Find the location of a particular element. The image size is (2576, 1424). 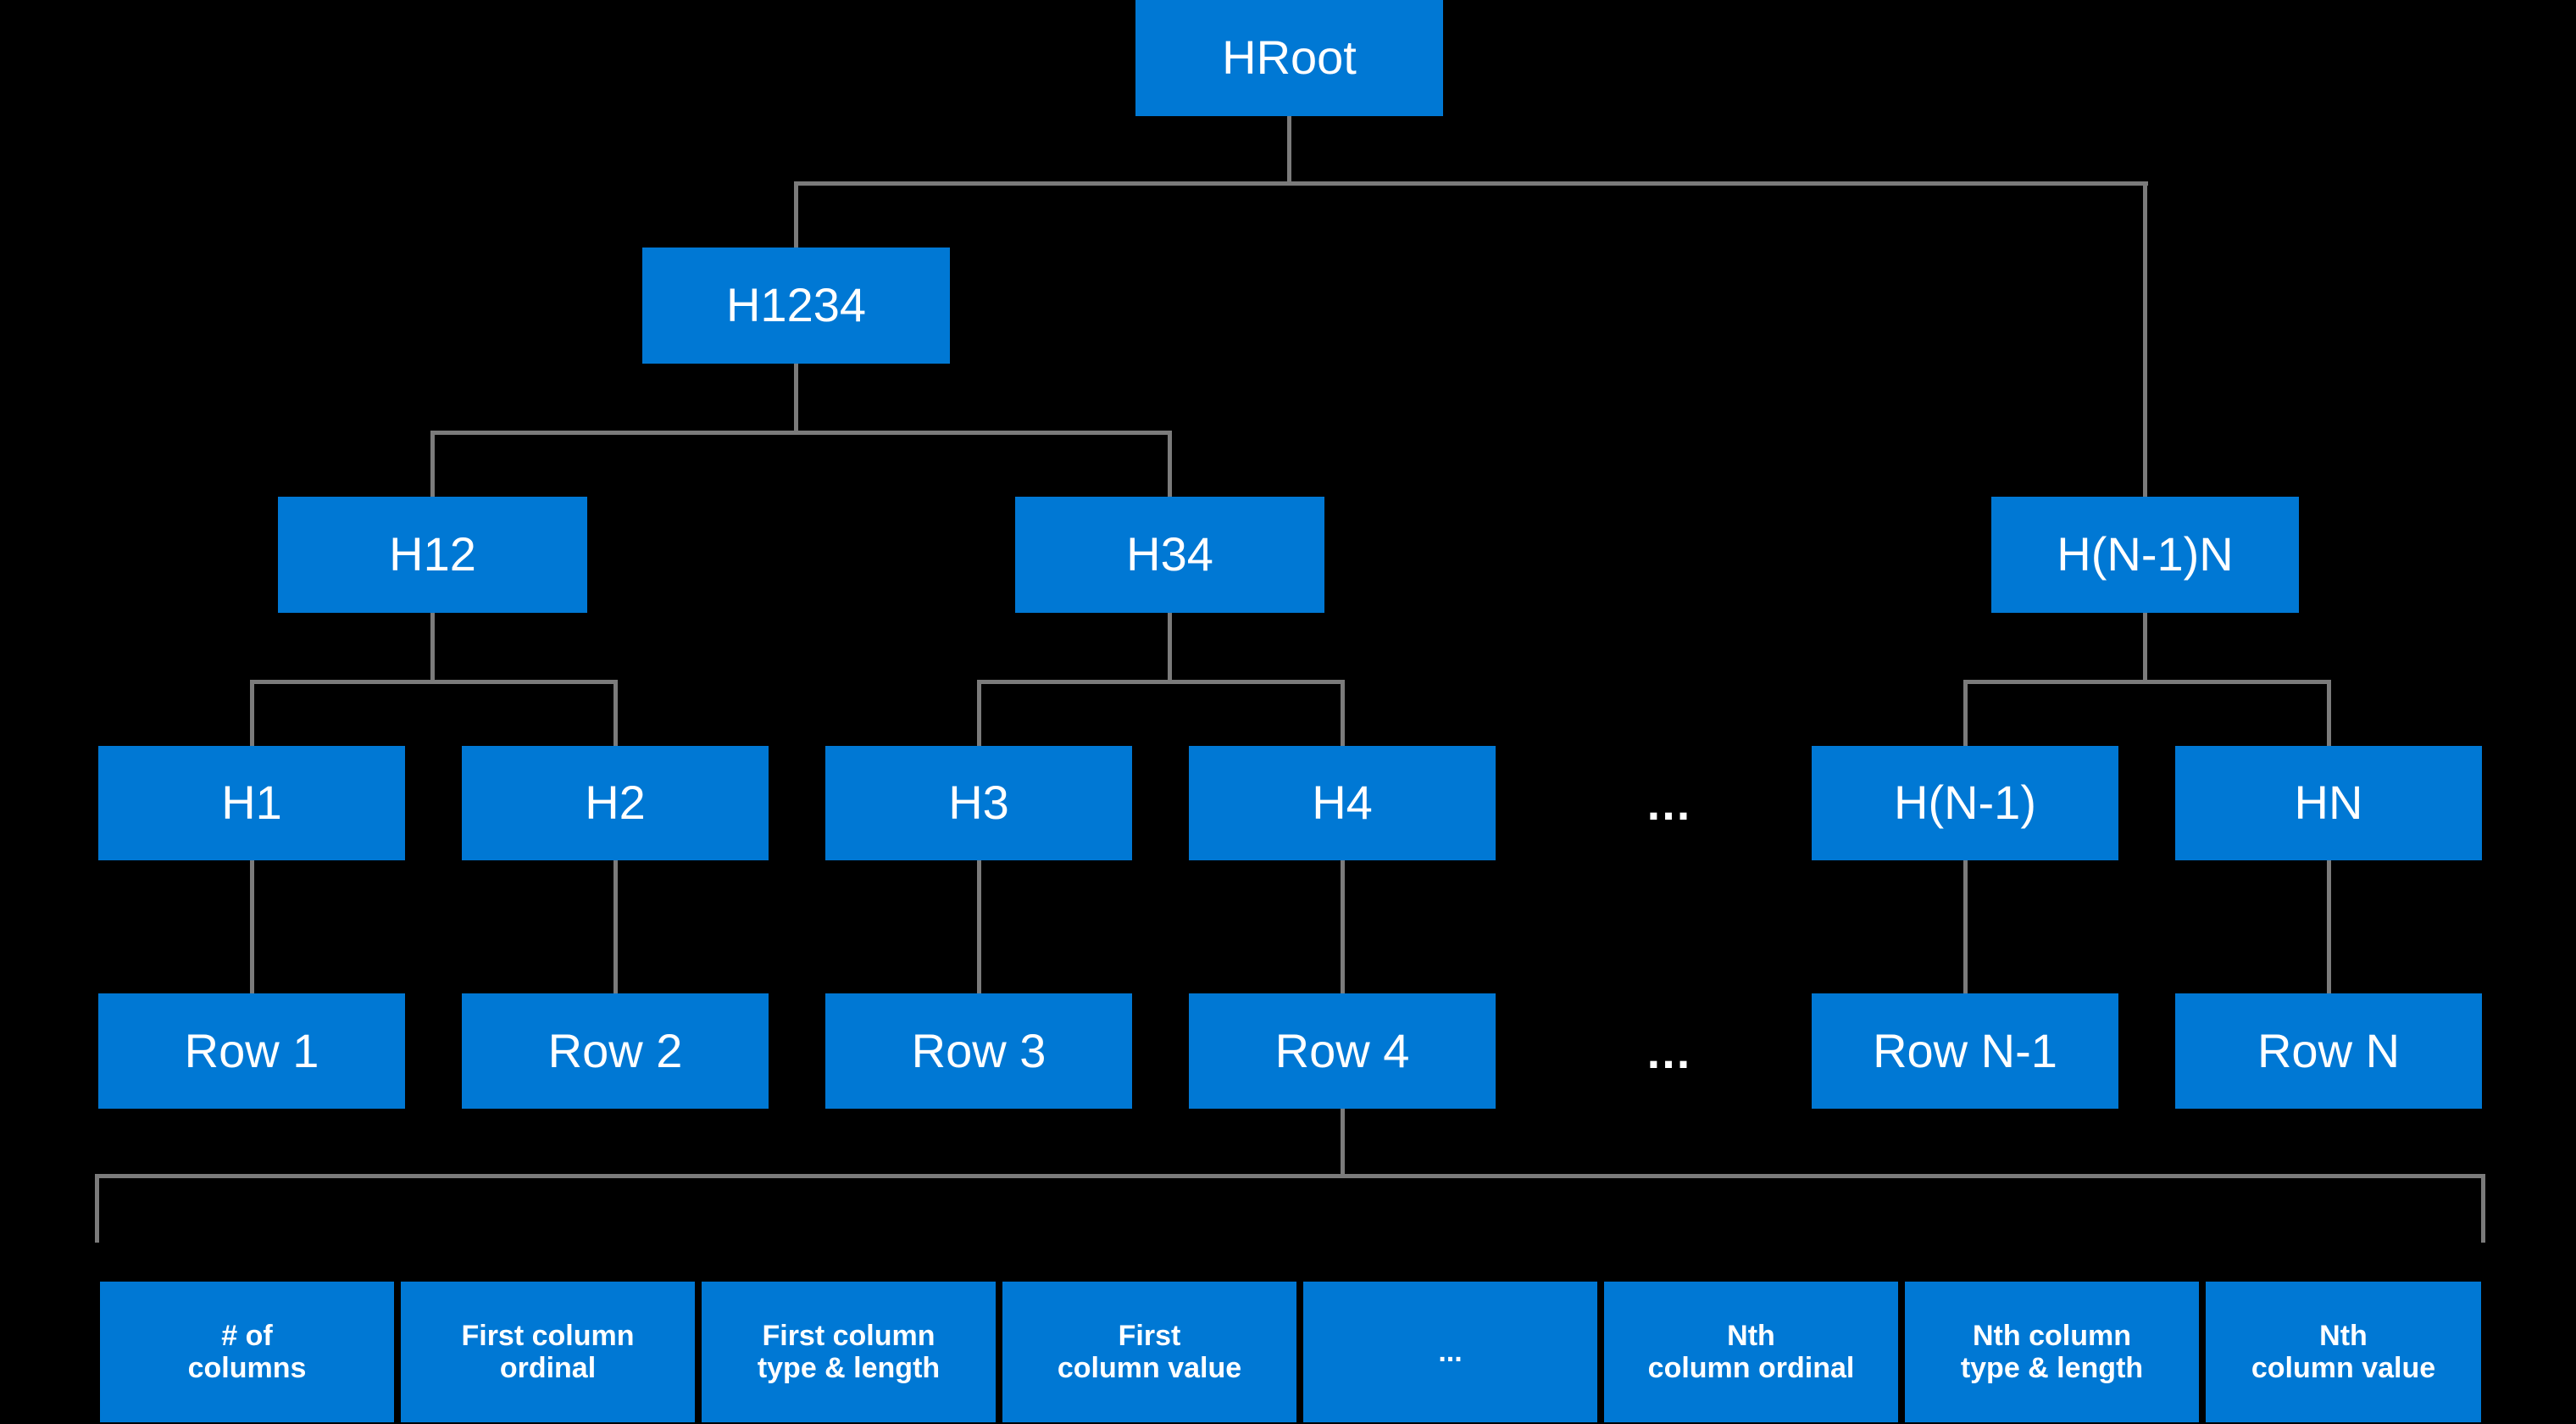

node-row2: Row 2 is located at coordinates (615, 1051).